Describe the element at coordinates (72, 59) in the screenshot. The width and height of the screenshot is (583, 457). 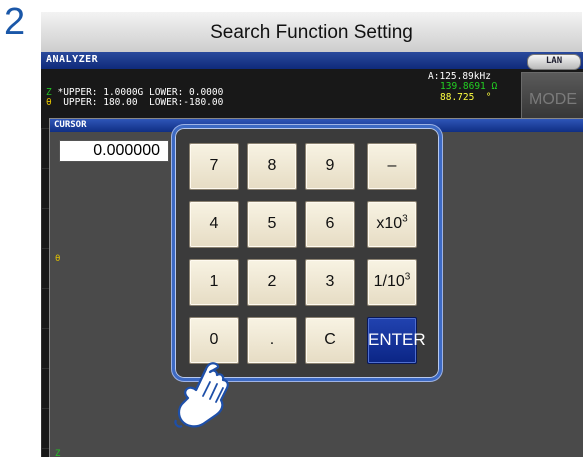
I see `analyzer-label: ANALYZER` at that location.